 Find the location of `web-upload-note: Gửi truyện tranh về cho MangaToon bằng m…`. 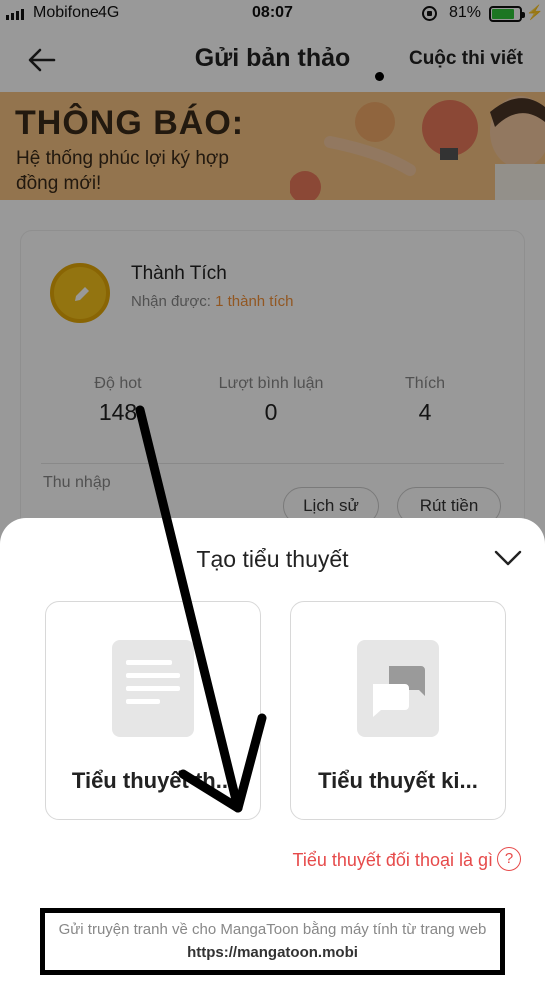

web-upload-note: Gửi truyện tranh về cho MangaToon bằng m… is located at coordinates (272, 941).